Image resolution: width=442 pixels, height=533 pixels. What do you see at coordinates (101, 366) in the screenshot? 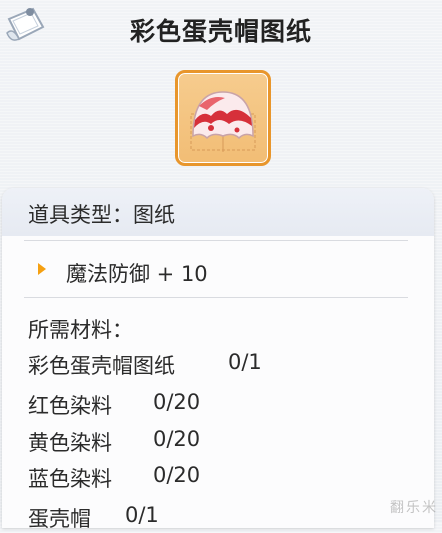
I see `material-name: 彩色蛋壳帽图纸` at bounding box center [101, 366].